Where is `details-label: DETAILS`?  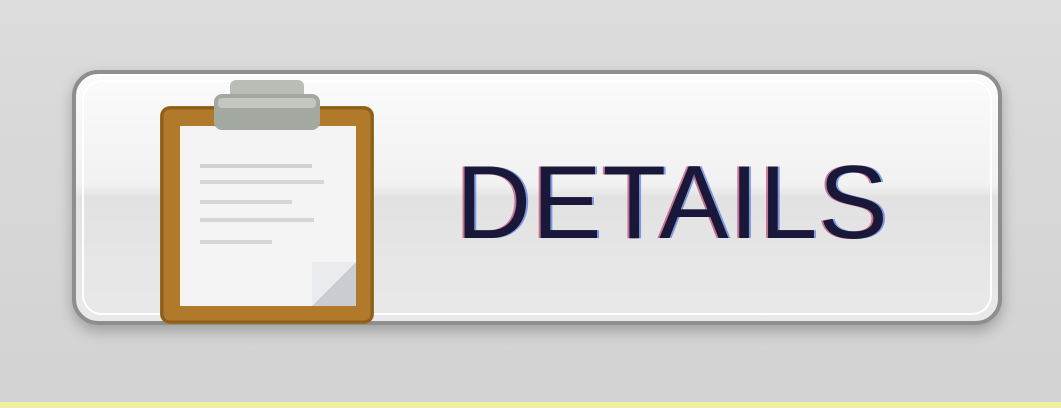 details-label: DETAILS is located at coordinates (672, 203).